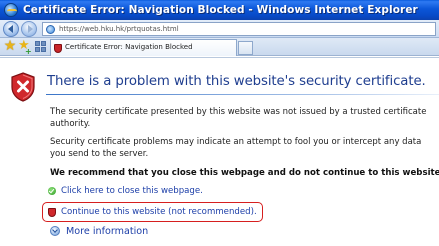  What do you see at coordinates (107, 231) in the screenshot?
I see `more-information-label: More information` at bounding box center [107, 231].